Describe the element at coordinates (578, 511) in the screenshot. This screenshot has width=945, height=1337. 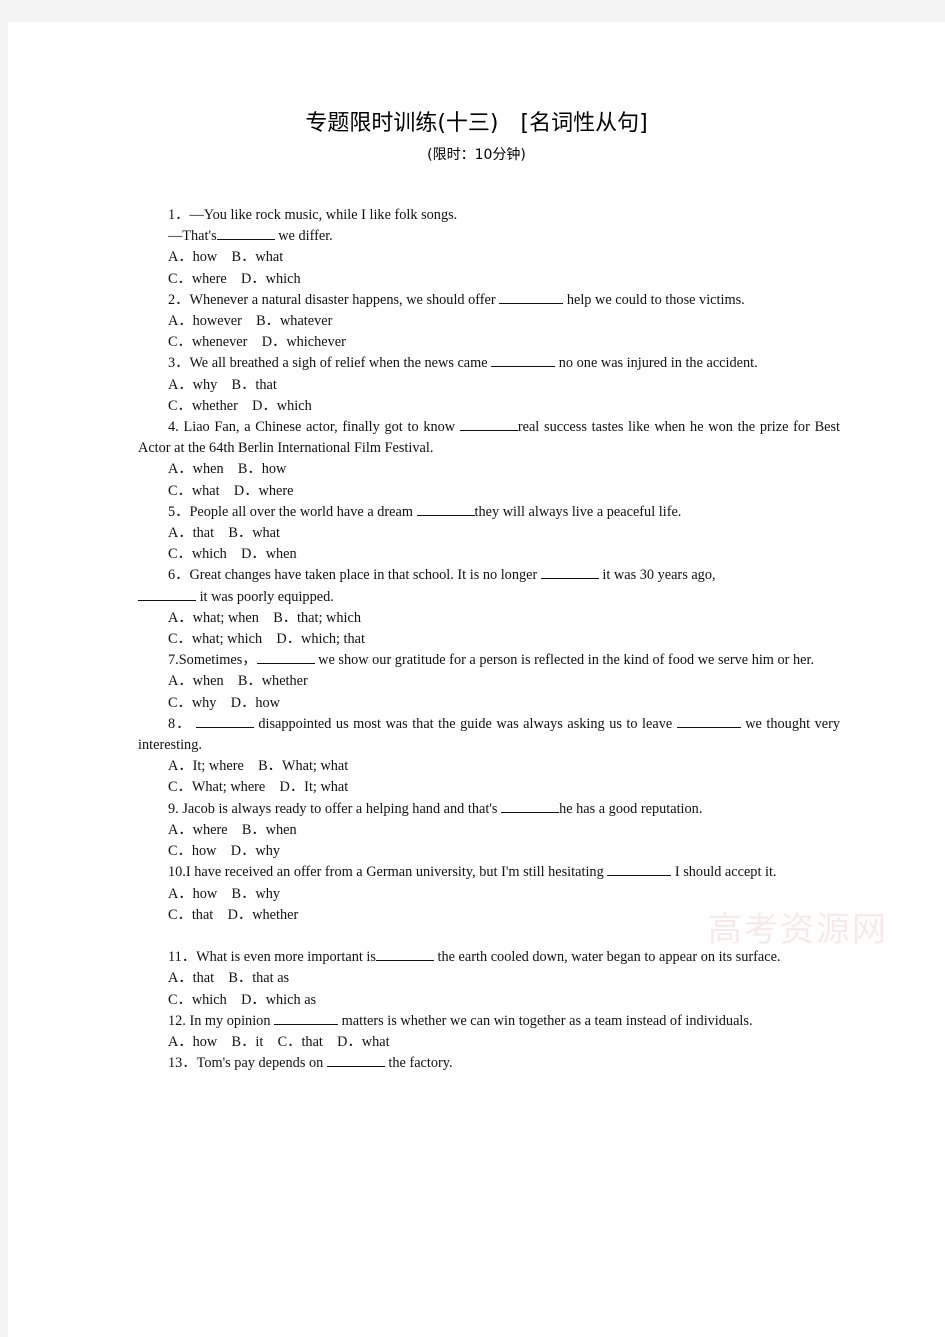
I see `question-stem-part: they will always live a peaceful life.` at that location.